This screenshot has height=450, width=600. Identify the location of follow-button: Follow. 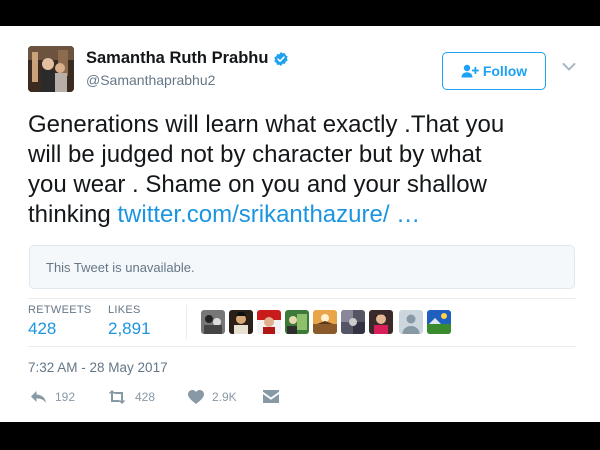
(494, 71).